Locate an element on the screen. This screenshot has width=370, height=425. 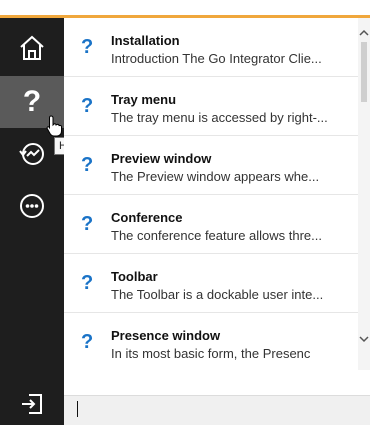
home-button is located at coordinates (32, 48).